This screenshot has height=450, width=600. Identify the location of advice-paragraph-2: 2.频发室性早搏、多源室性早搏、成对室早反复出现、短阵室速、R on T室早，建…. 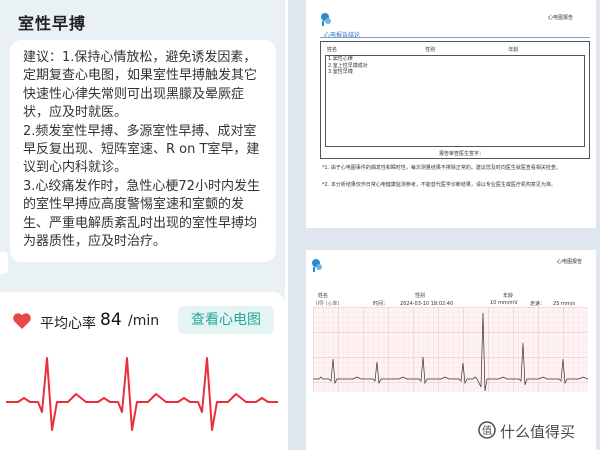
(141, 149).